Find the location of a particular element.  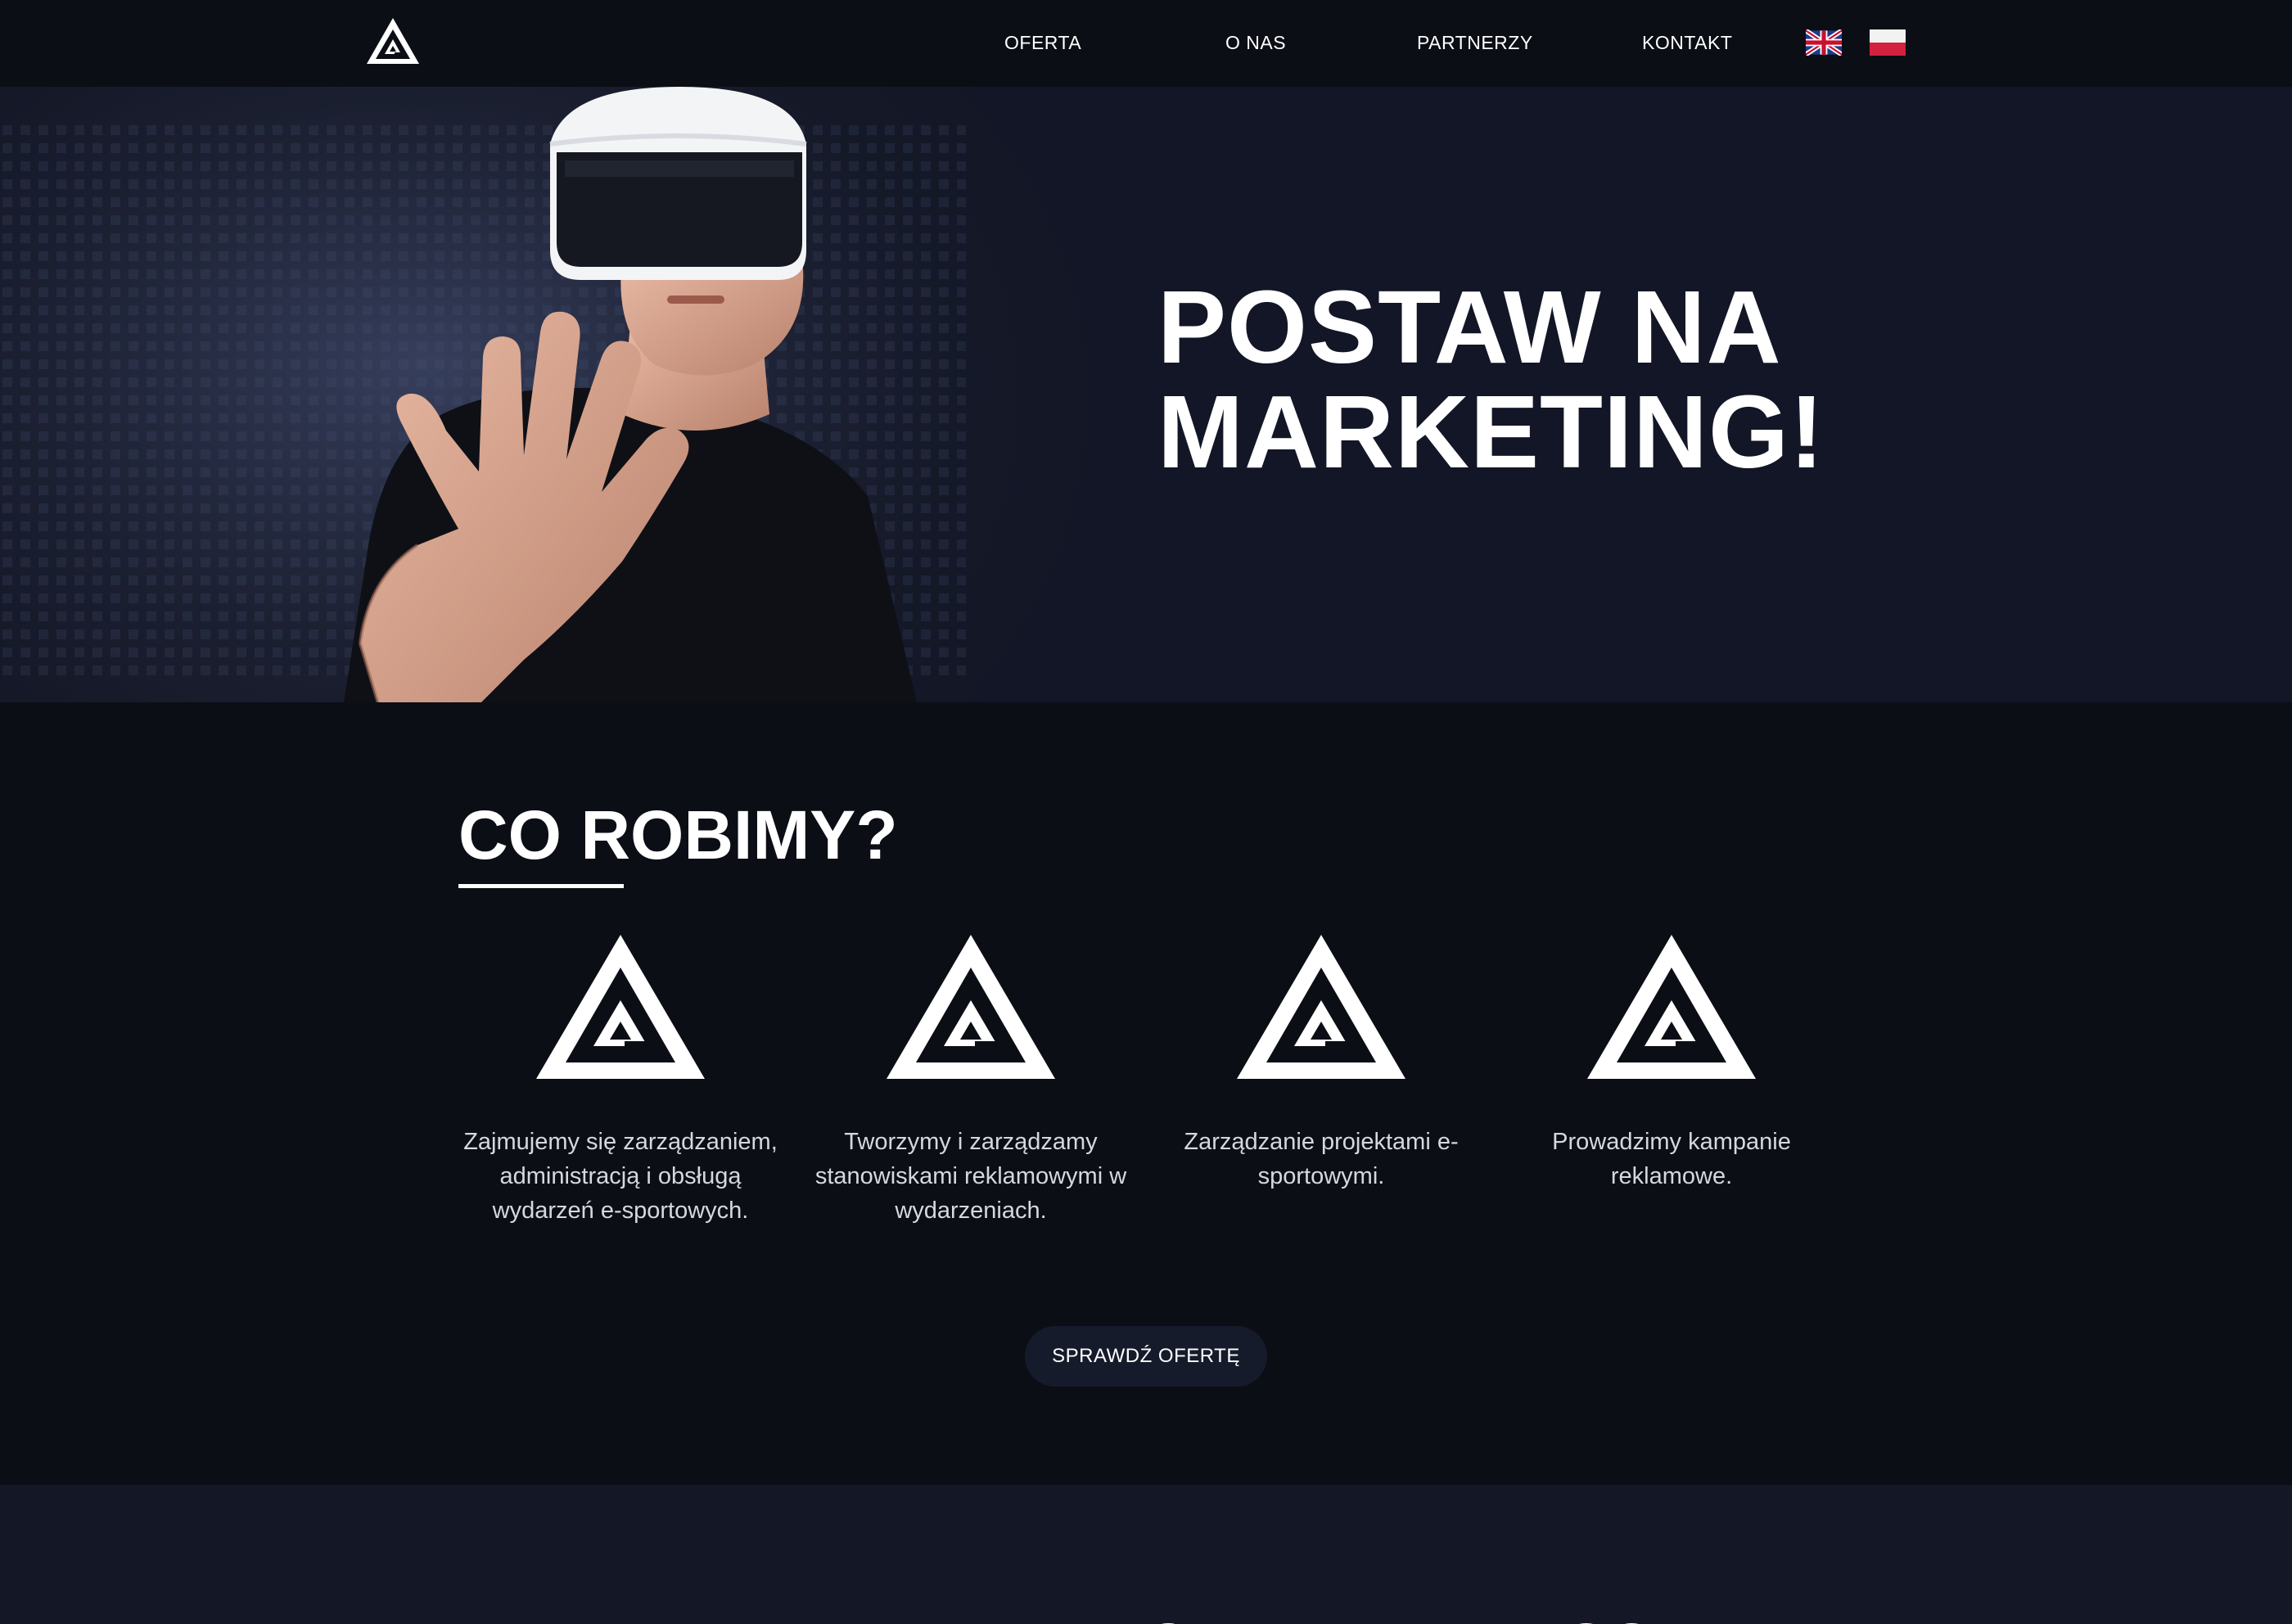

navbar: OFERTA O NAS PARTNERZY KONTAKT is located at coordinates (1146, 44).